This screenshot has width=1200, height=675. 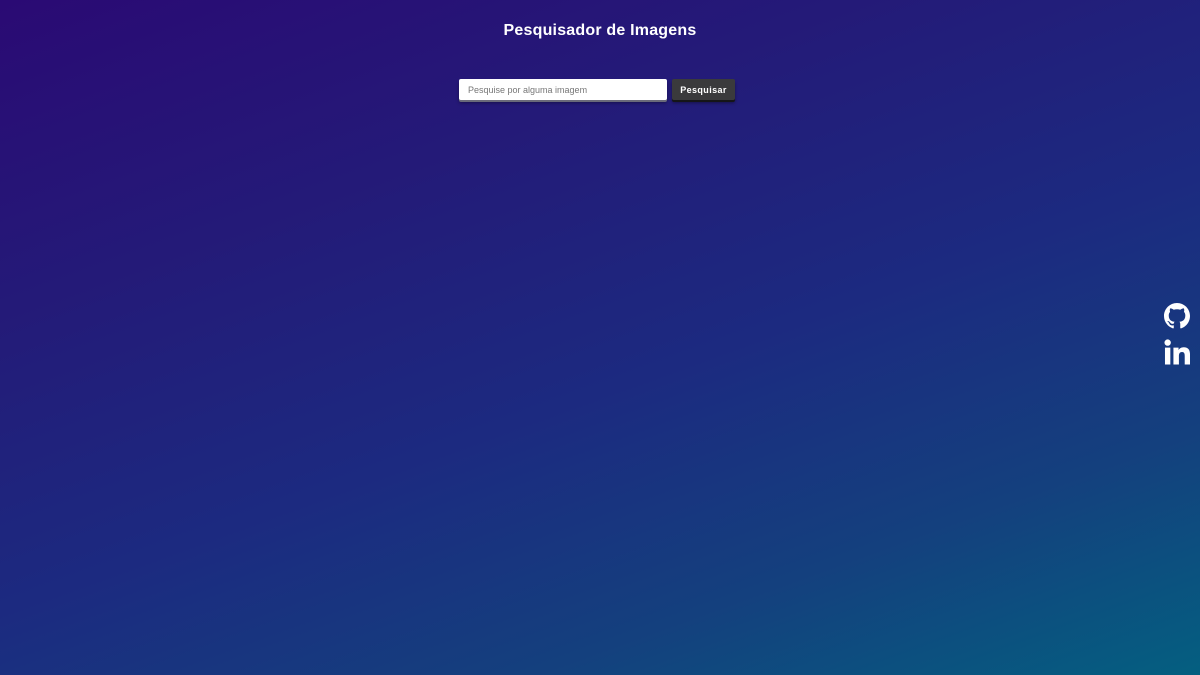 I want to click on page-title: Pesquisador de Imagens, so click(x=600, y=30).